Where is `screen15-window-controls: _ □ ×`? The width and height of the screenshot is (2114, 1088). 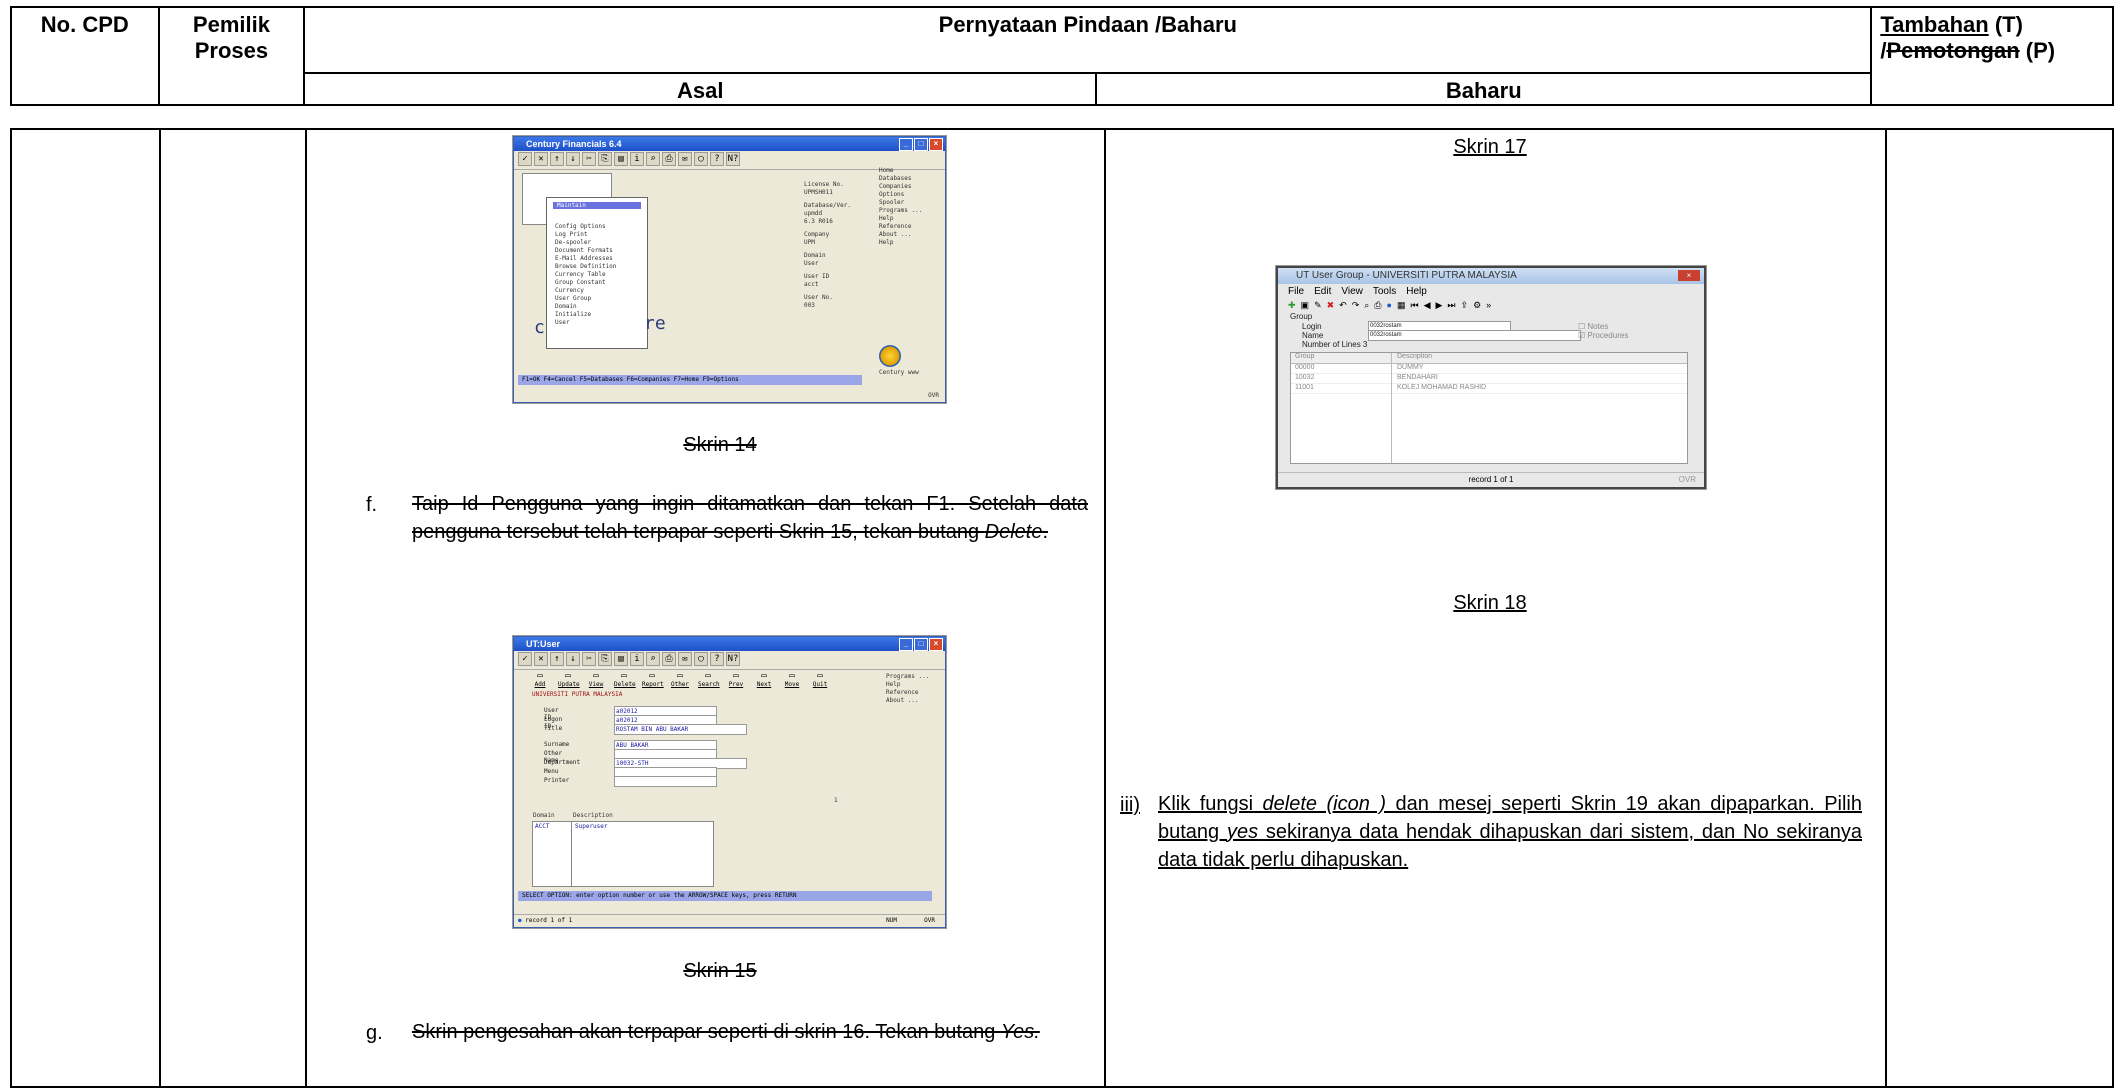
screen15-window-controls: _ □ × is located at coordinates (921, 644).